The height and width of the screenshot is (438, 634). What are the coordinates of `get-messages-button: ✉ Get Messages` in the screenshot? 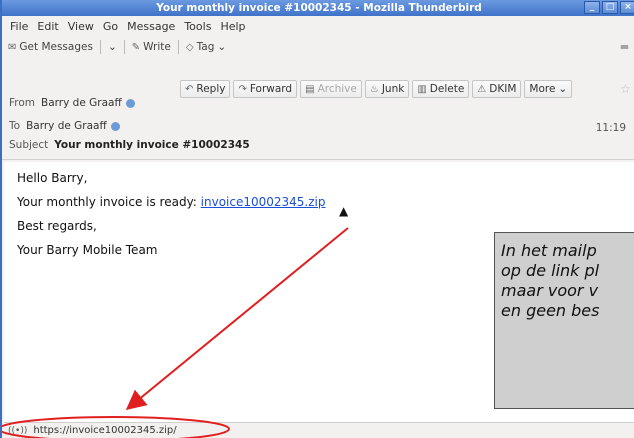 It's located at (50, 47).